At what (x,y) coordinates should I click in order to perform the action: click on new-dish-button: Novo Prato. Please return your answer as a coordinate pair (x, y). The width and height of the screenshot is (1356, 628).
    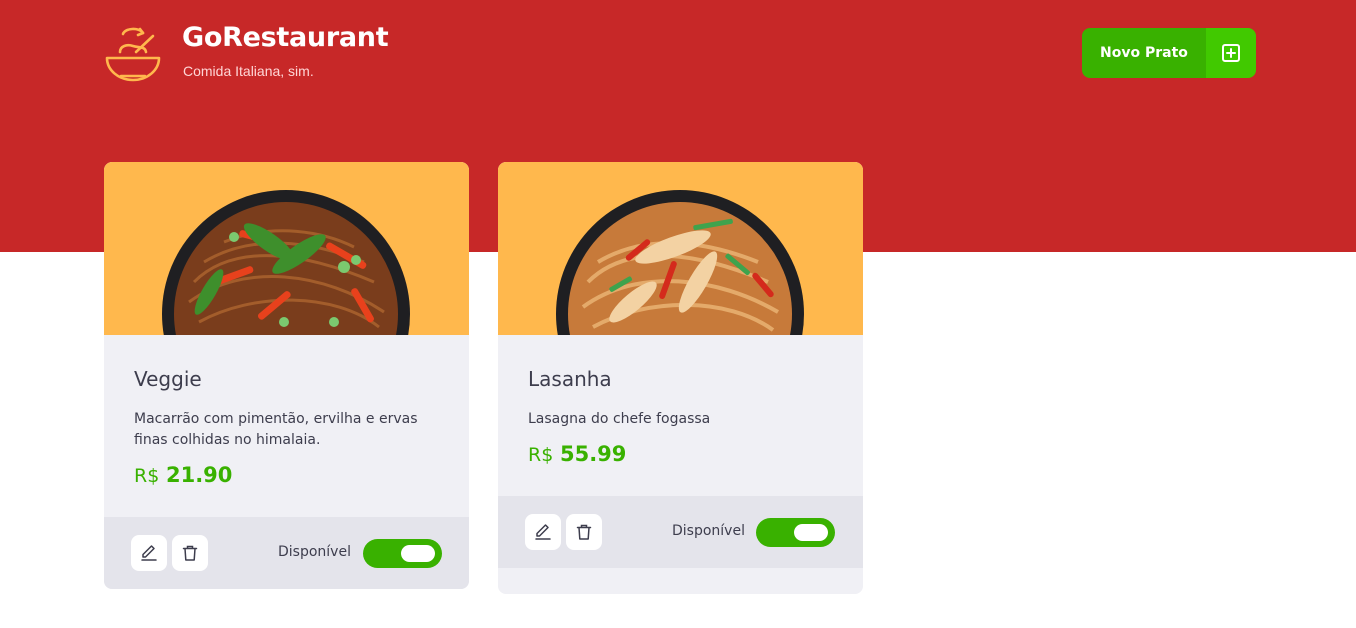
    Looking at the image, I should click on (1169, 53).